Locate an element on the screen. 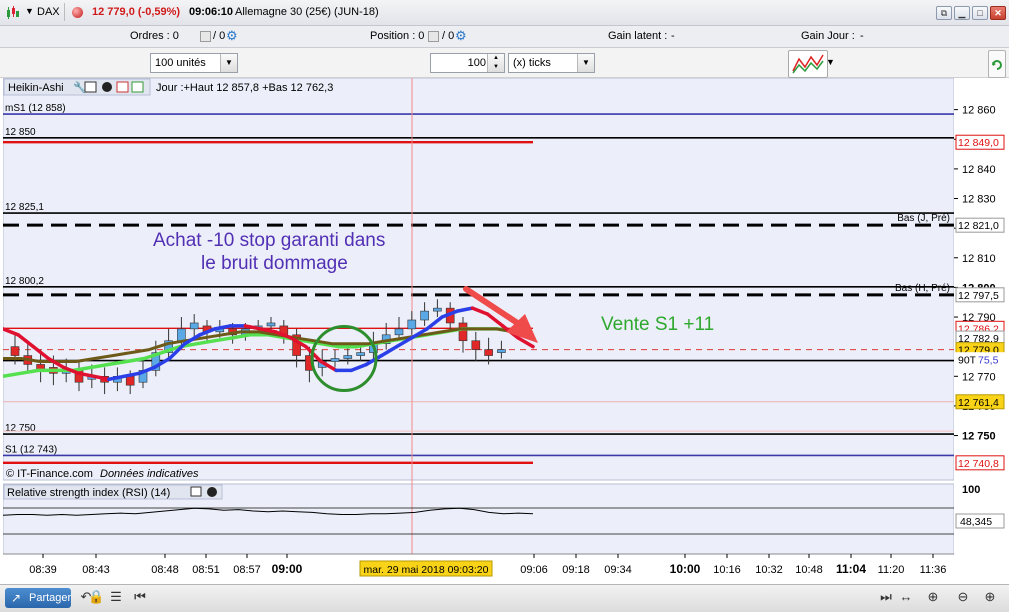 This screenshot has width=1009, height=612. y-tick-label: 12 860 is located at coordinates (979, 111).